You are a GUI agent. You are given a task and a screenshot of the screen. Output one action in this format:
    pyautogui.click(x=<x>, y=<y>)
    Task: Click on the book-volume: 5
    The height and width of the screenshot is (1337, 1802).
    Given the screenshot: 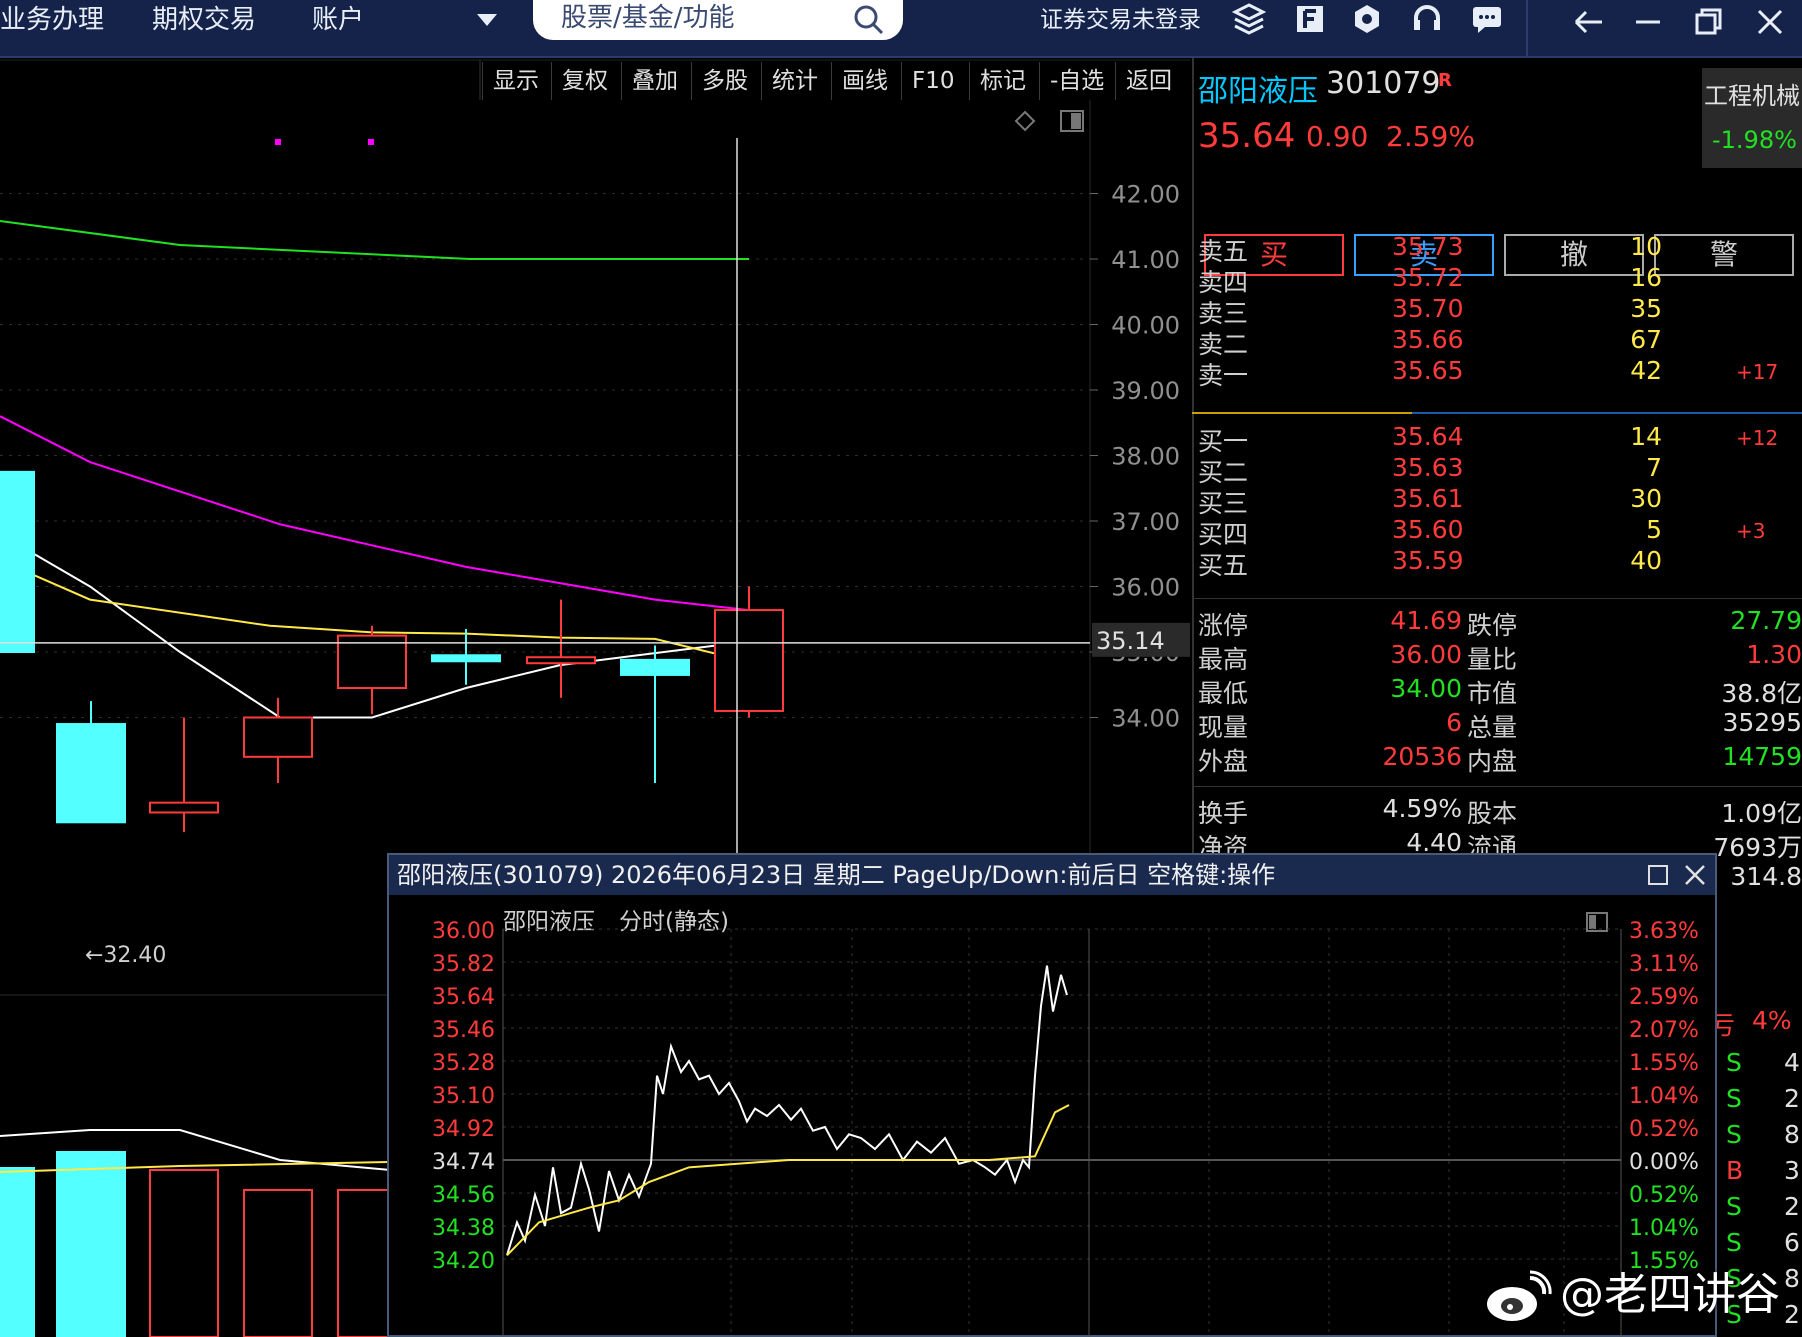 What is the action you would take?
    pyautogui.click(x=1654, y=529)
    